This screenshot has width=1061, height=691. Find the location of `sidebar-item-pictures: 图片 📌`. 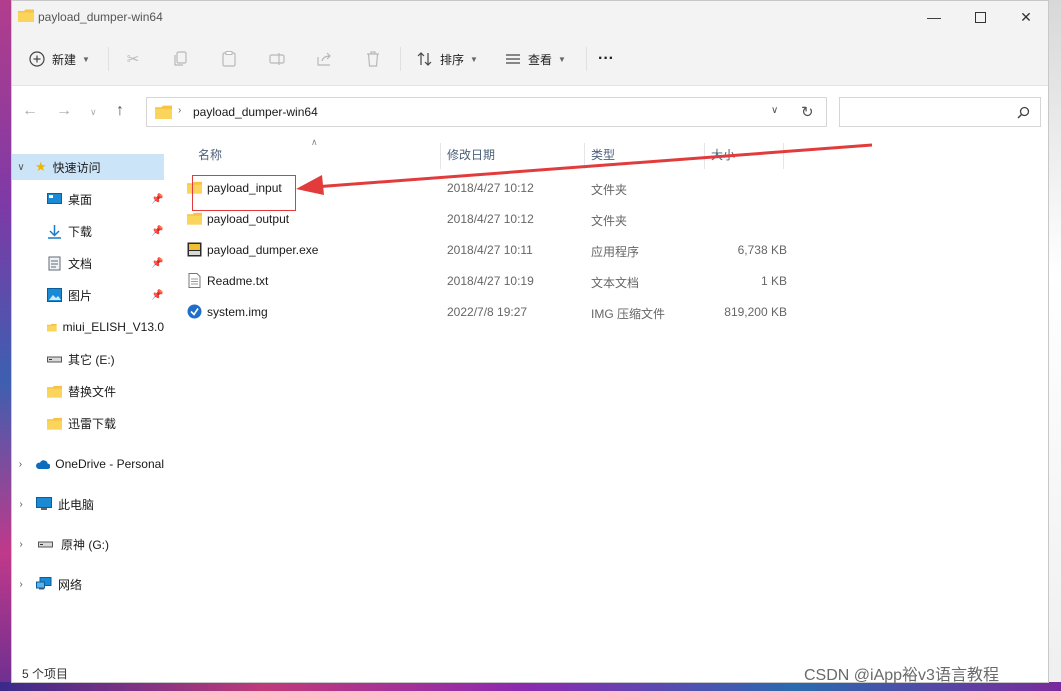

sidebar-item-pictures: 图片 📌 is located at coordinates (88, 295).